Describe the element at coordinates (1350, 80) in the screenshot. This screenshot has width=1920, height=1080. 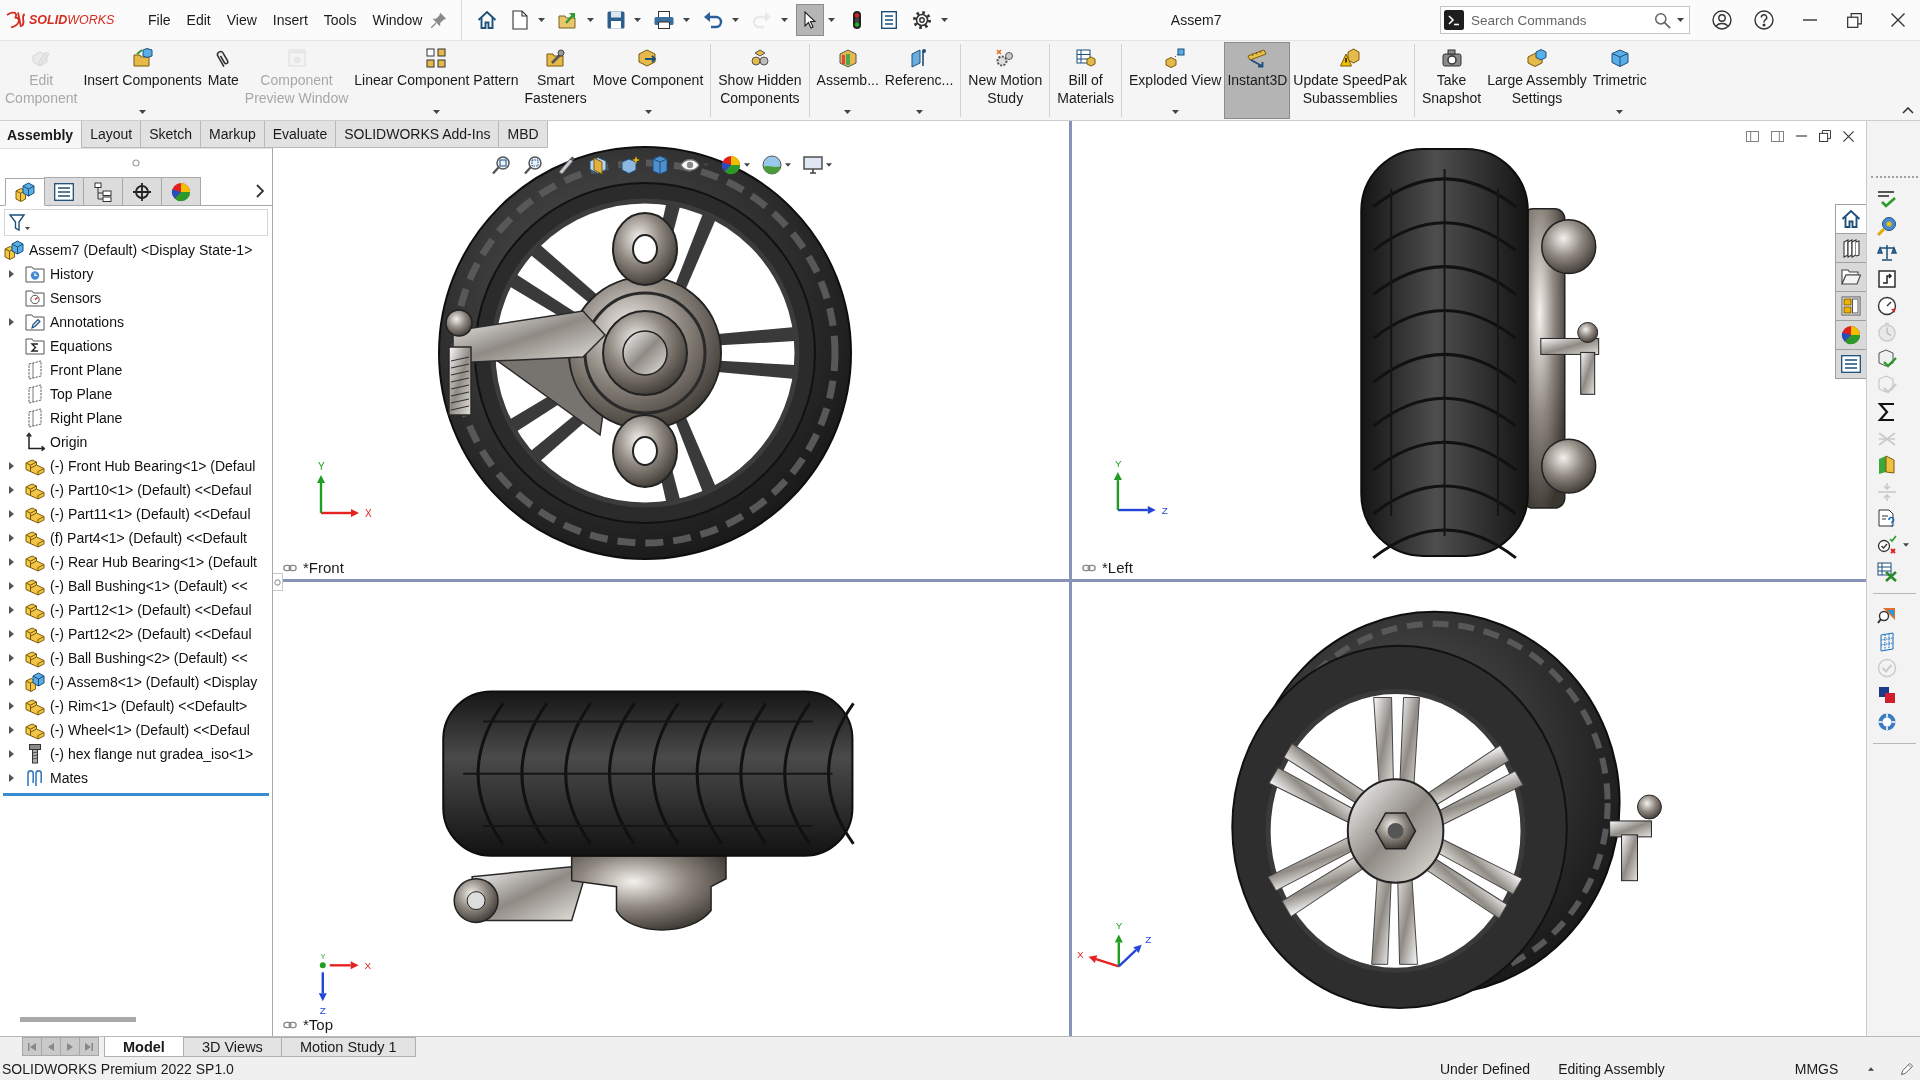
I see `ribbon-button: Update SpeedPak Subassemblies` at that location.